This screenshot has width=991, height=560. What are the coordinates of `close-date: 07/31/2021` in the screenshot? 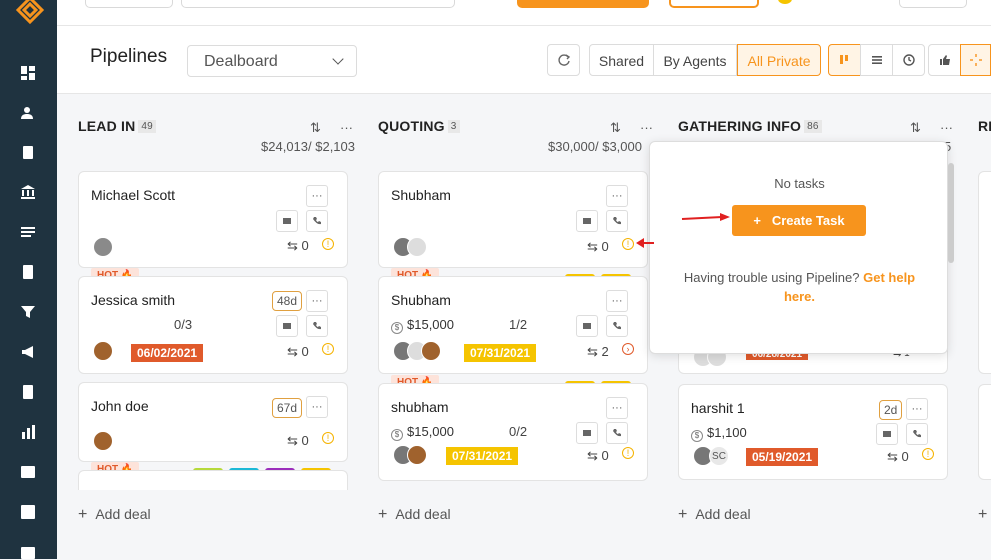 It's located at (500, 353).